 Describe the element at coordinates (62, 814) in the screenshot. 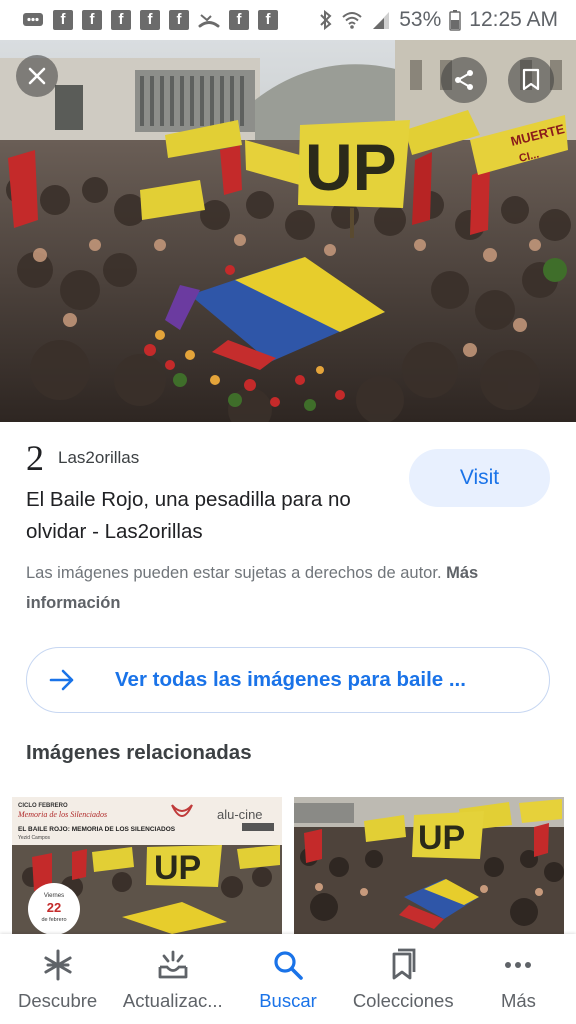

I see `poster-subheader: Memoria de los Silenciados` at that location.